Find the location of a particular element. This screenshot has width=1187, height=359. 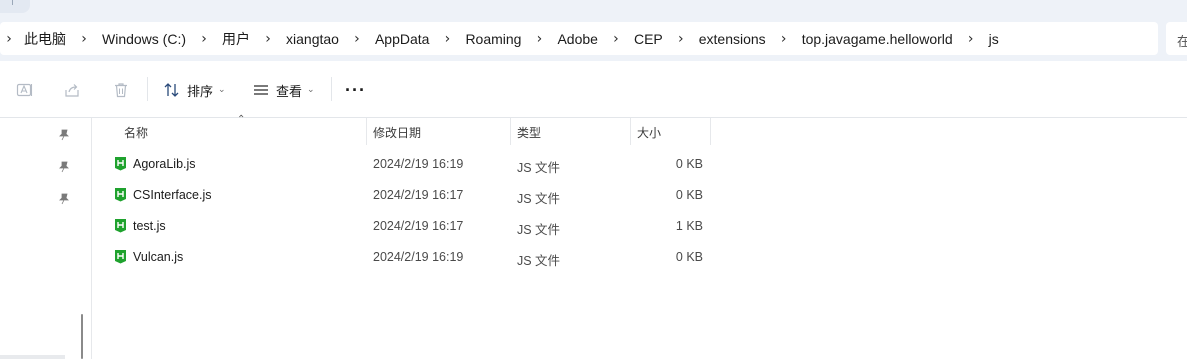

sort-icon is located at coordinates (171, 90).